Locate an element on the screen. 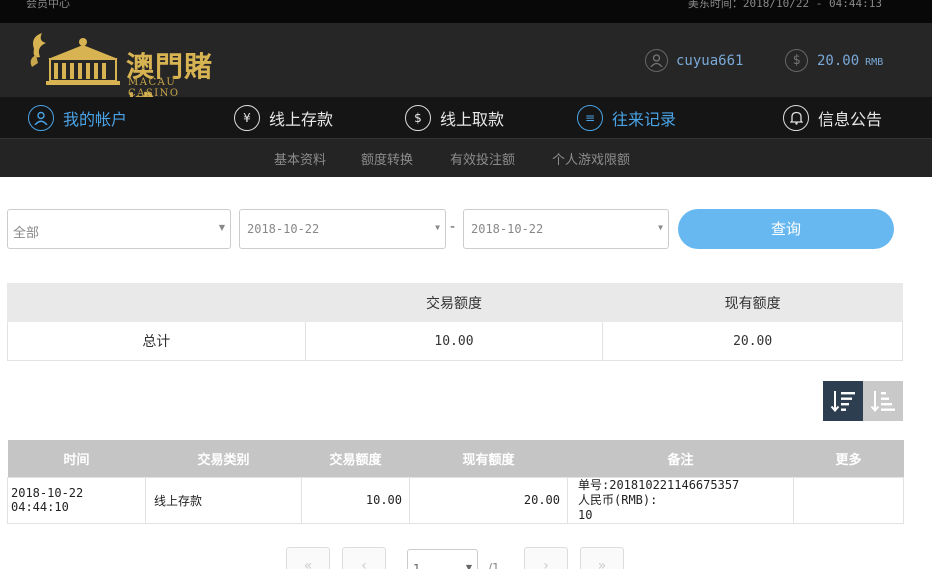 This screenshot has width=932, height=569. cell-type: 线上存款 is located at coordinates (223, 500).